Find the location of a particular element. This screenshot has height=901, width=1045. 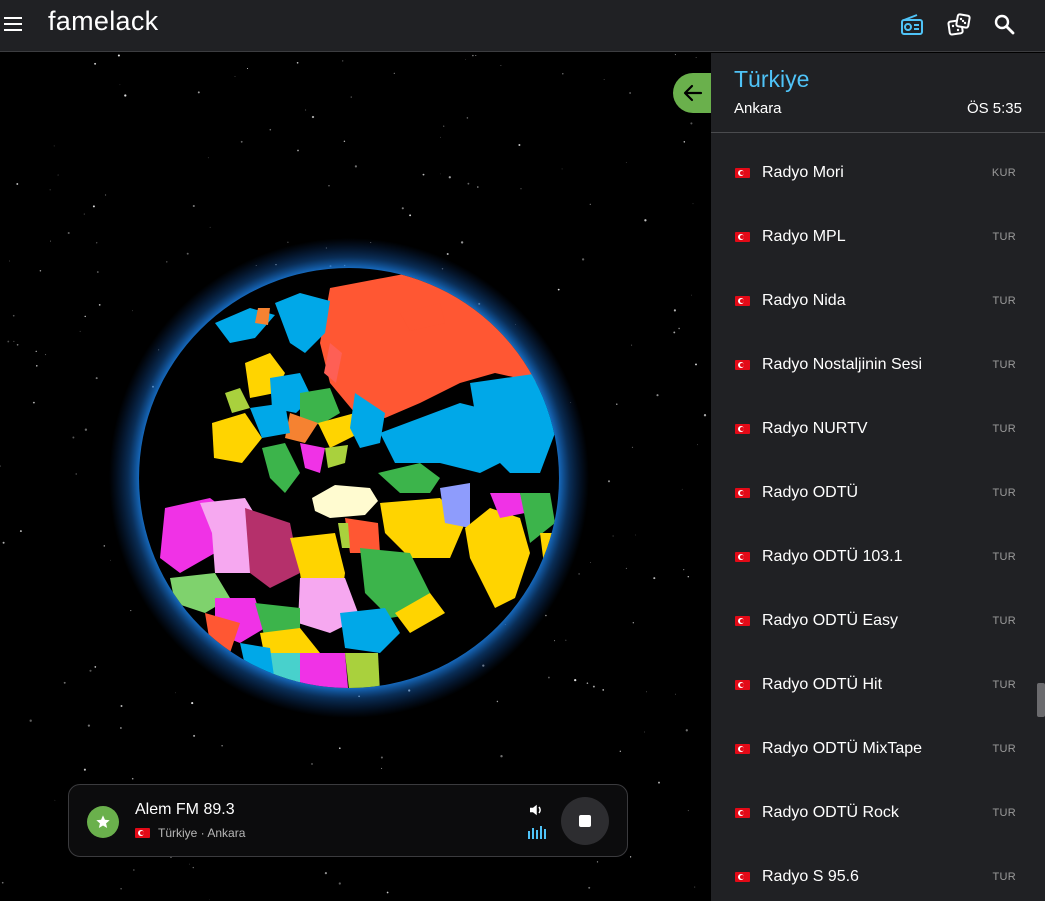

station-row: Radyo MPL TUR is located at coordinates (873, 237).